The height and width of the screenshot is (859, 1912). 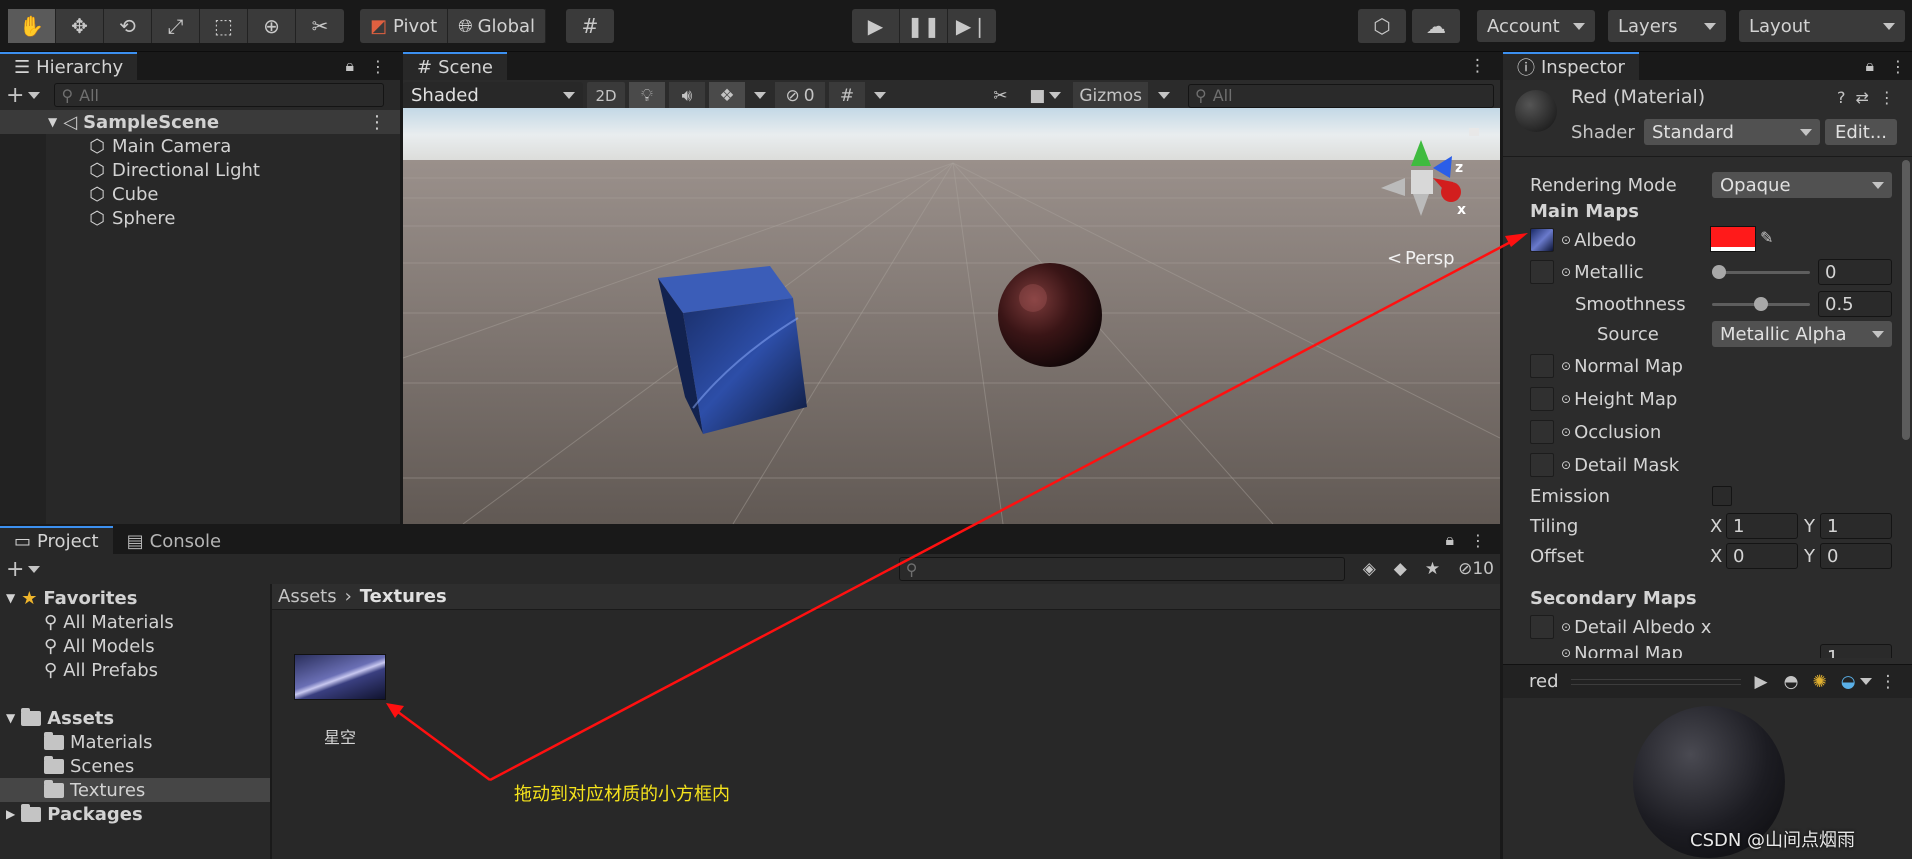 What do you see at coordinates (74, 814) in the screenshot?
I see `packages-row: ▶ Packages` at bounding box center [74, 814].